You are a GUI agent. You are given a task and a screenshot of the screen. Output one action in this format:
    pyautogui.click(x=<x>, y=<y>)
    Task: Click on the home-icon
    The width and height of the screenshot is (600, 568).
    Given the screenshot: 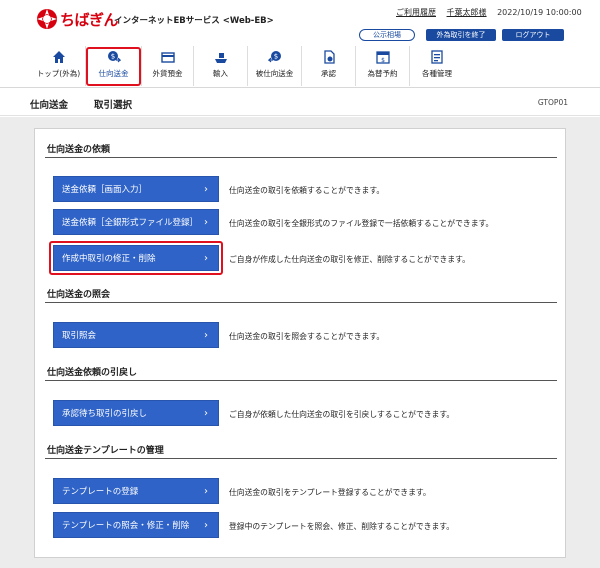 What is the action you would take?
    pyautogui.click(x=58, y=57)
    